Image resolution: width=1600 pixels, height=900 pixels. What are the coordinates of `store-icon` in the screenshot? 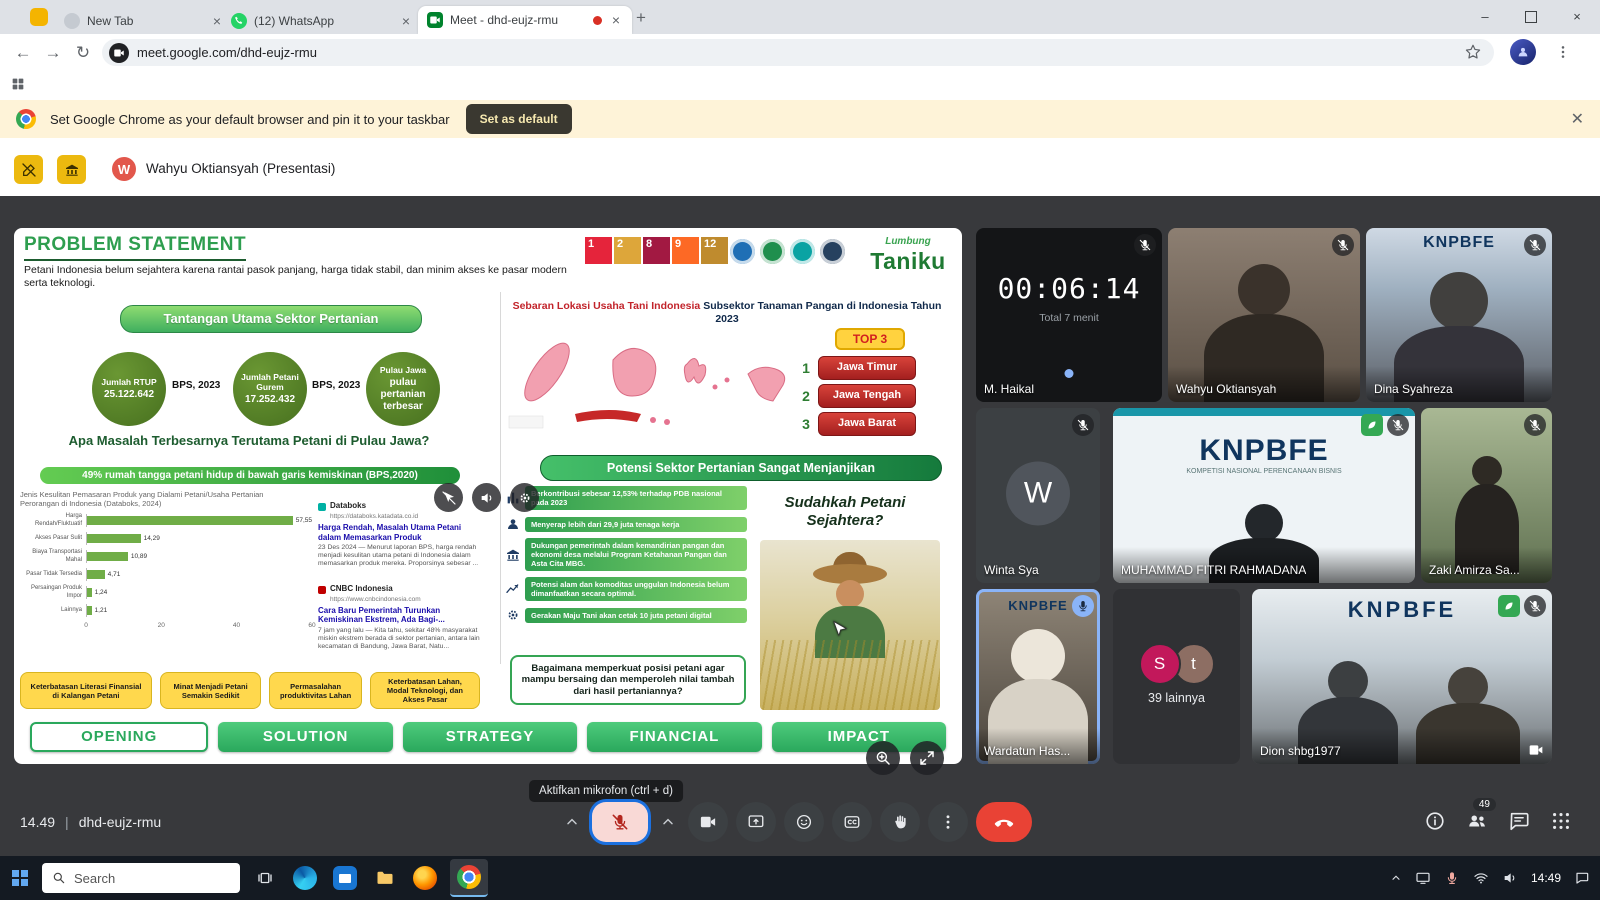 It's located at (345, 878).